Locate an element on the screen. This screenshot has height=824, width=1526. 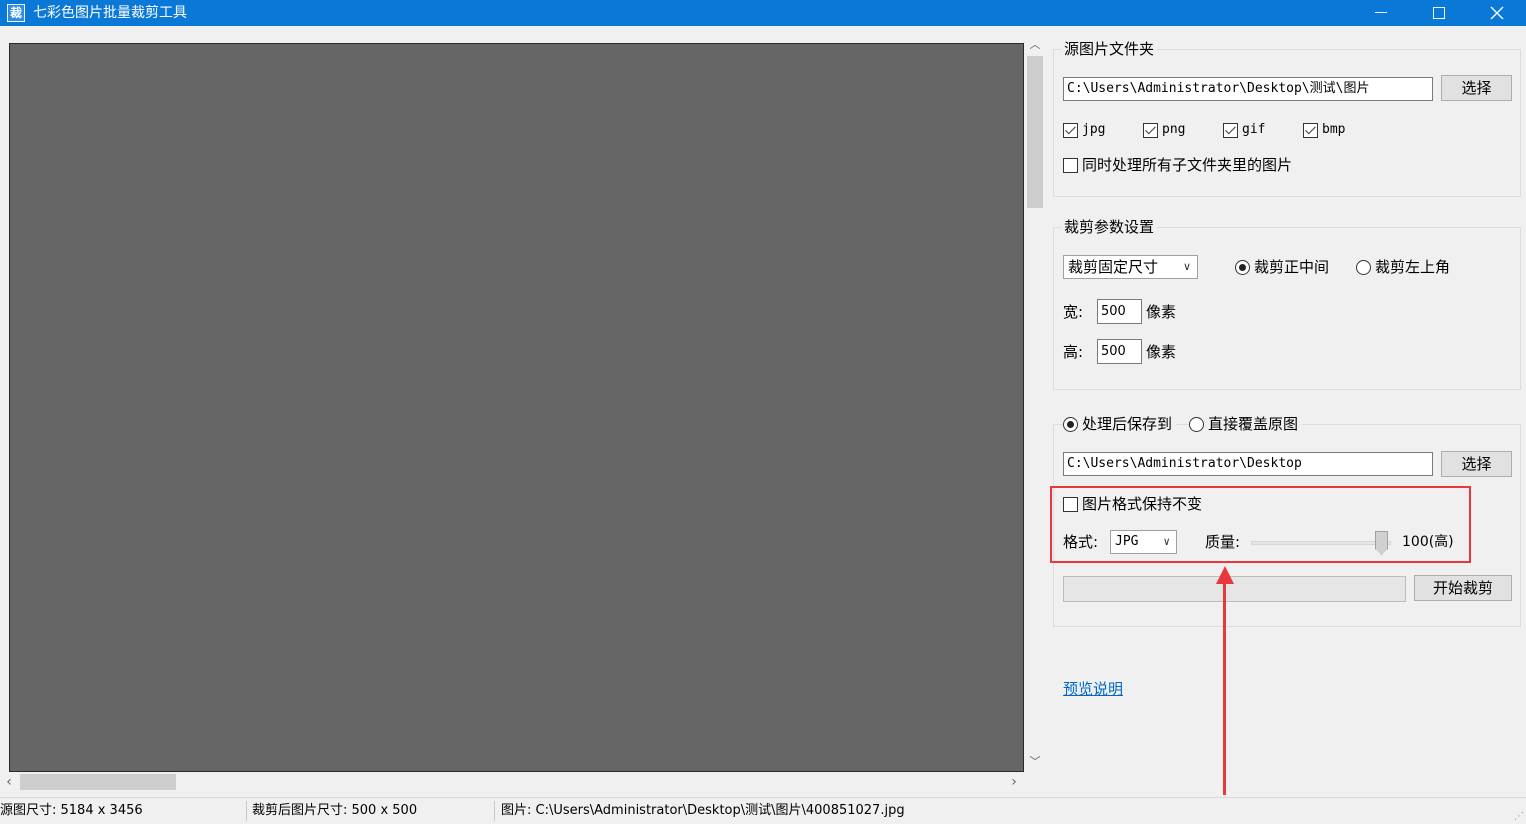
overwrite-original-radio: 直接覆盖原图 is located at coordinates (1246, 424).